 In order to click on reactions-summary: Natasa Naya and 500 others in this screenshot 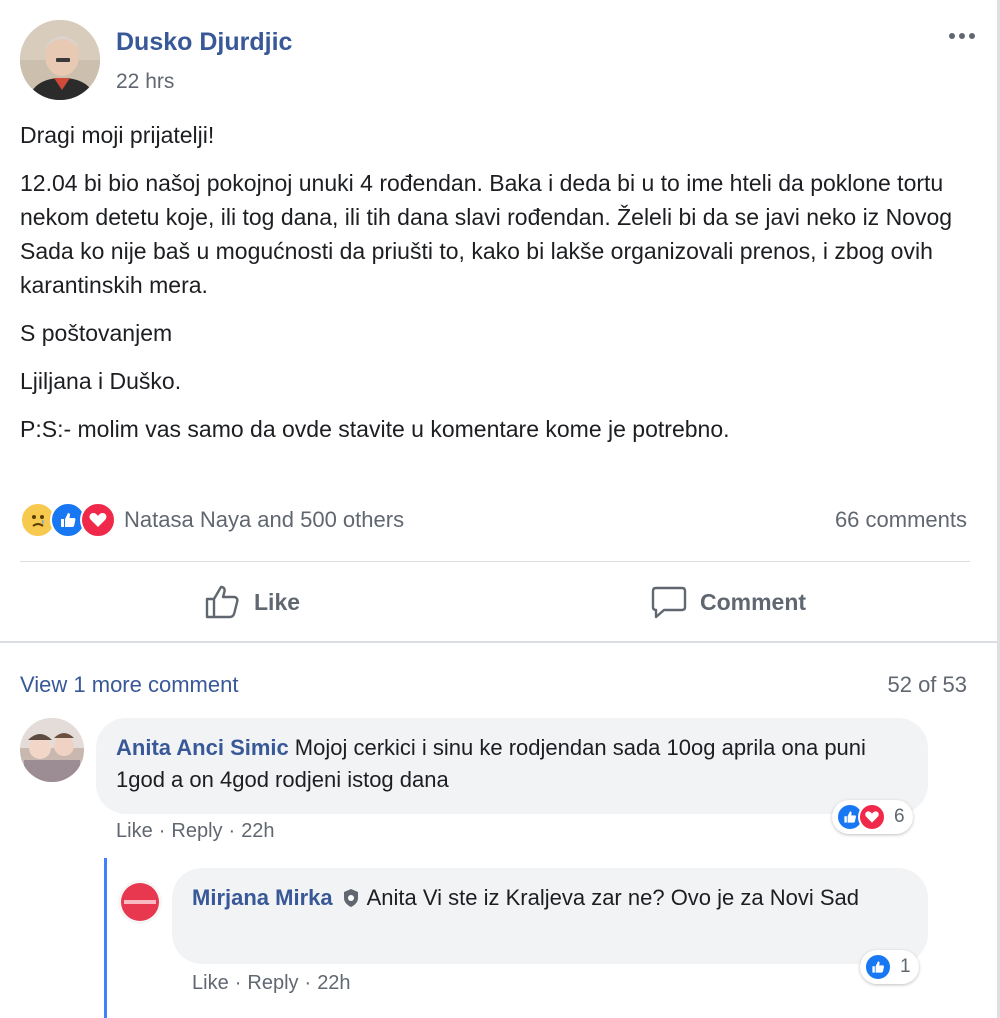, I will do `click(212, 520)`.